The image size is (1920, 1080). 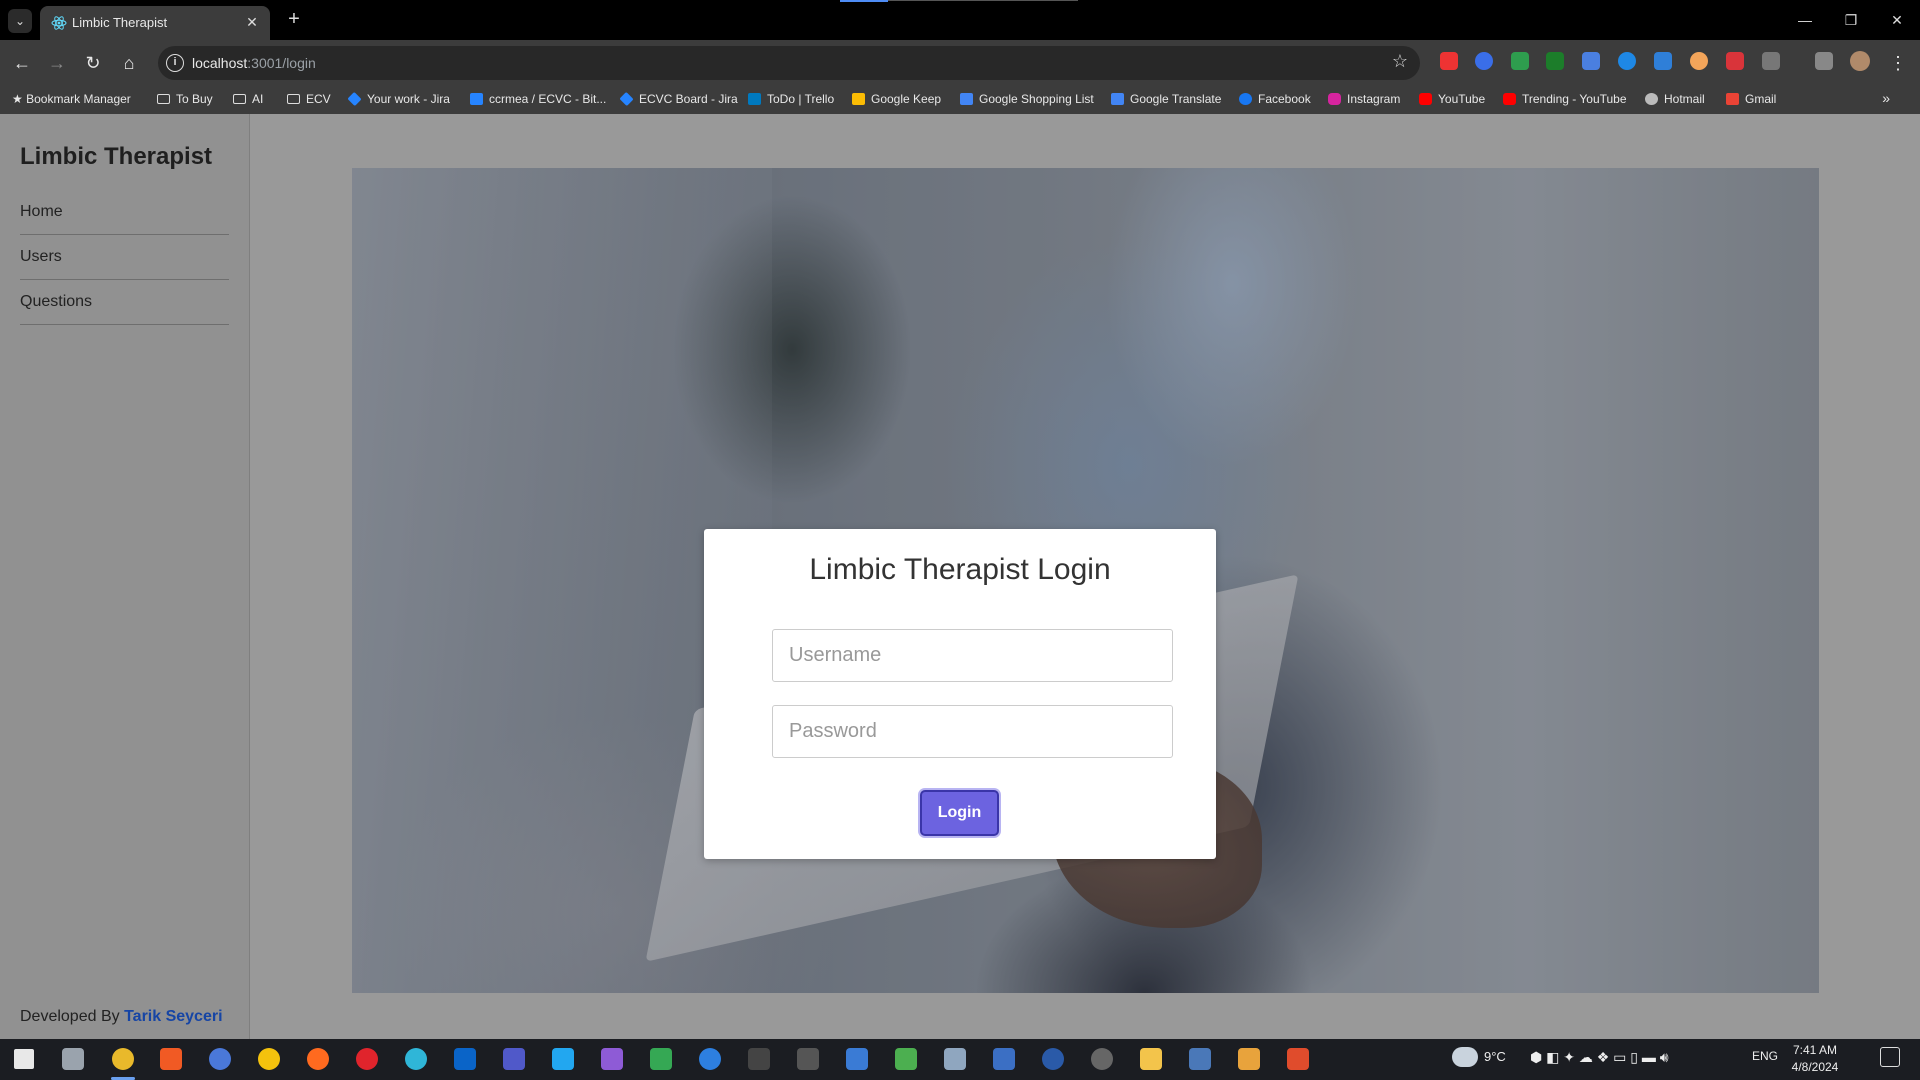 What do you see at coordinates (1484, 61) in the screenshot?
I see `extension-blue-icon` at bounding box center [1484, 61].